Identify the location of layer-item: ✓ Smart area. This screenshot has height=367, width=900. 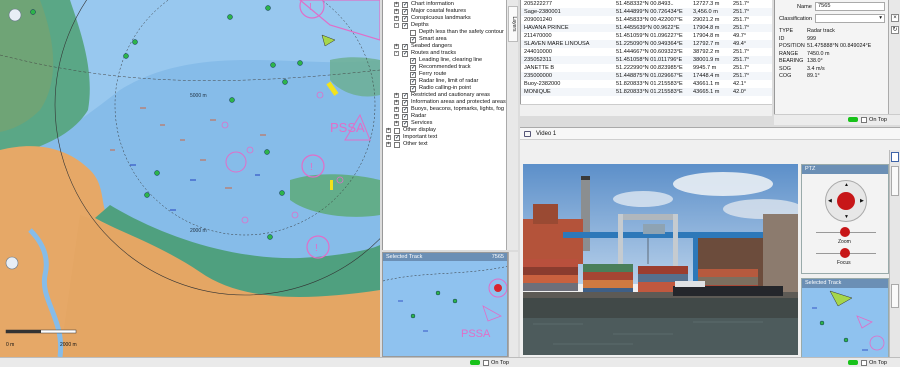
(444, 39).